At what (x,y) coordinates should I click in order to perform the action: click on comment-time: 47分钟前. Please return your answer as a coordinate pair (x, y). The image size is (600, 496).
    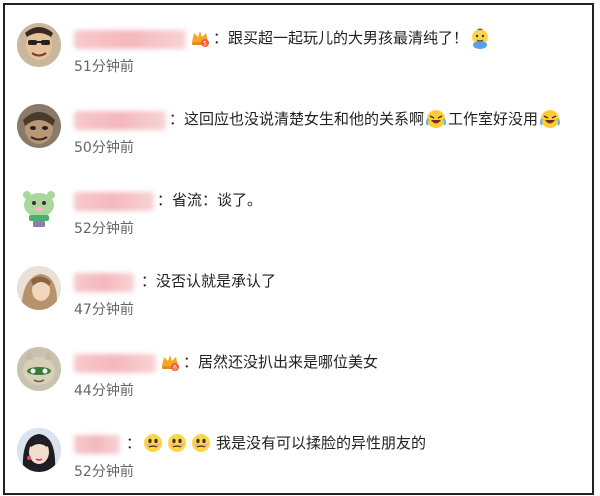
    Looking at the image, I should click on (104, 310).